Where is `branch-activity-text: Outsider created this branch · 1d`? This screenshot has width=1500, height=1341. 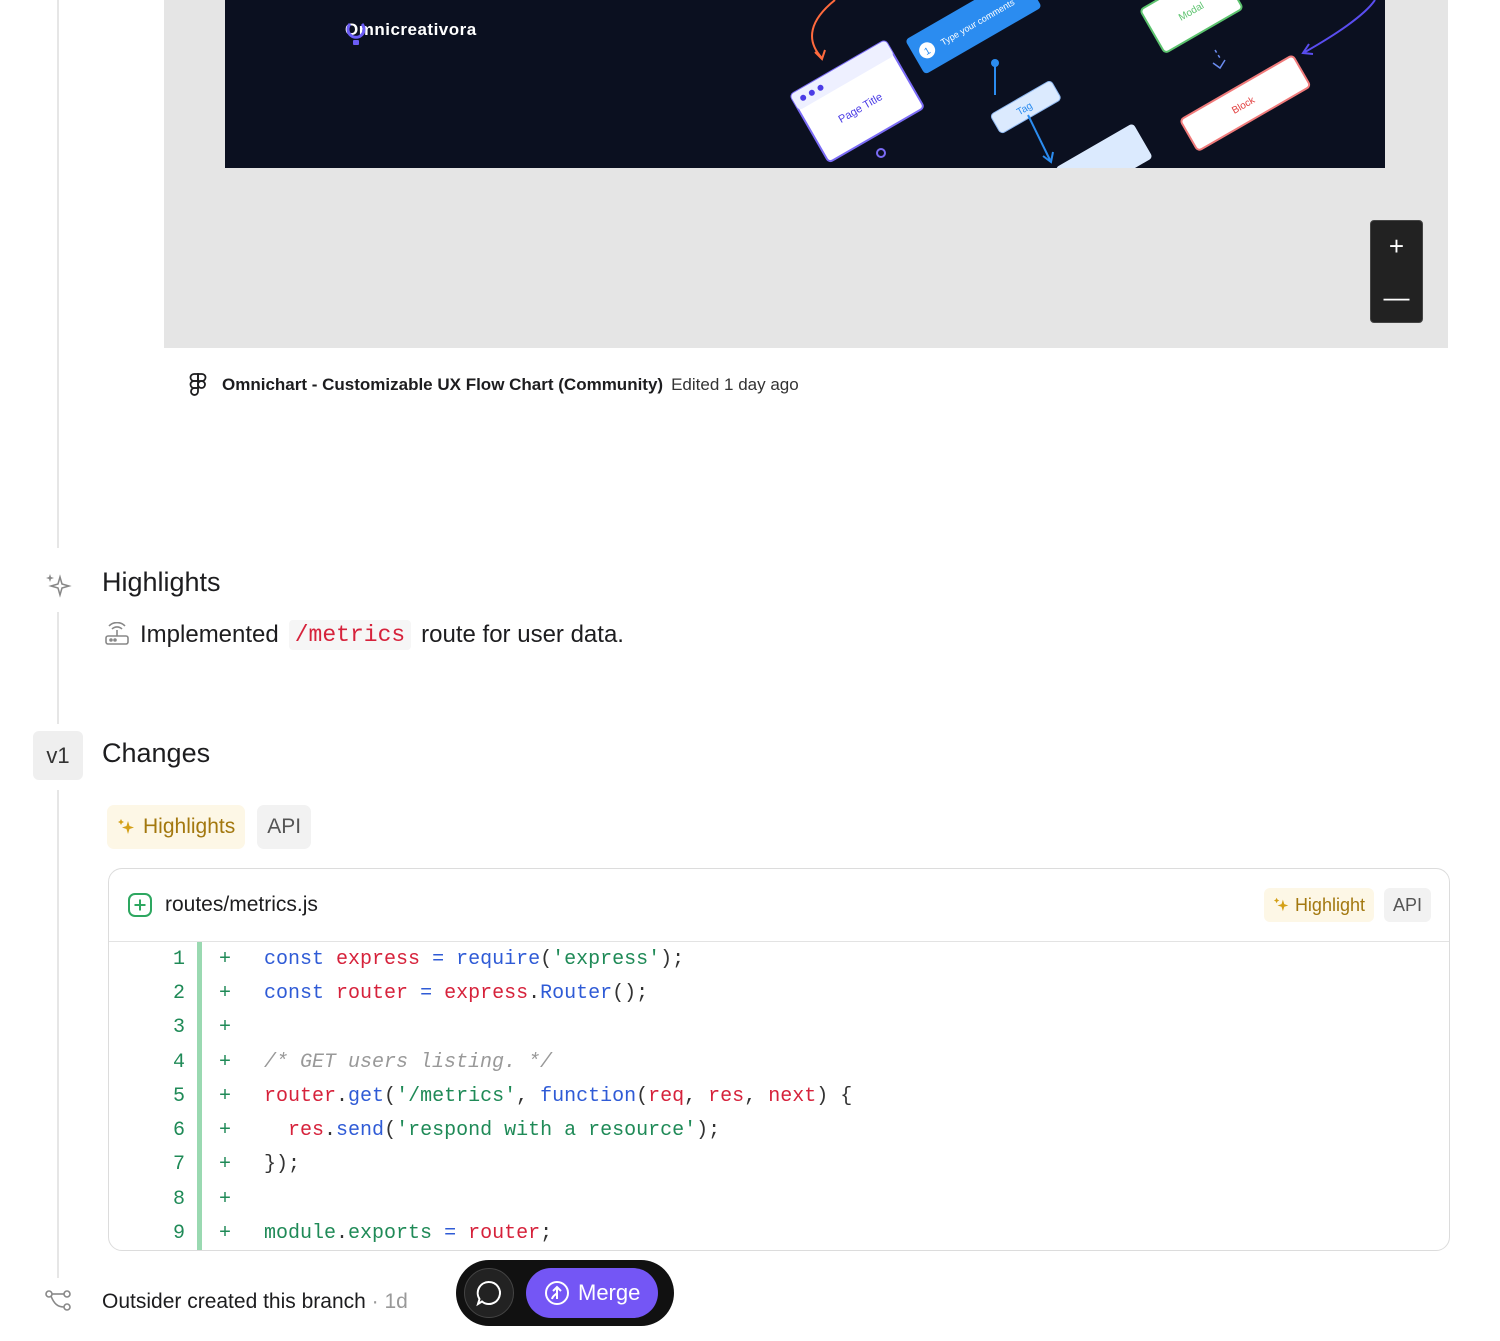
branch-activity-text: Outsider created this branch · 1d is located at coordinates (255, 1302).